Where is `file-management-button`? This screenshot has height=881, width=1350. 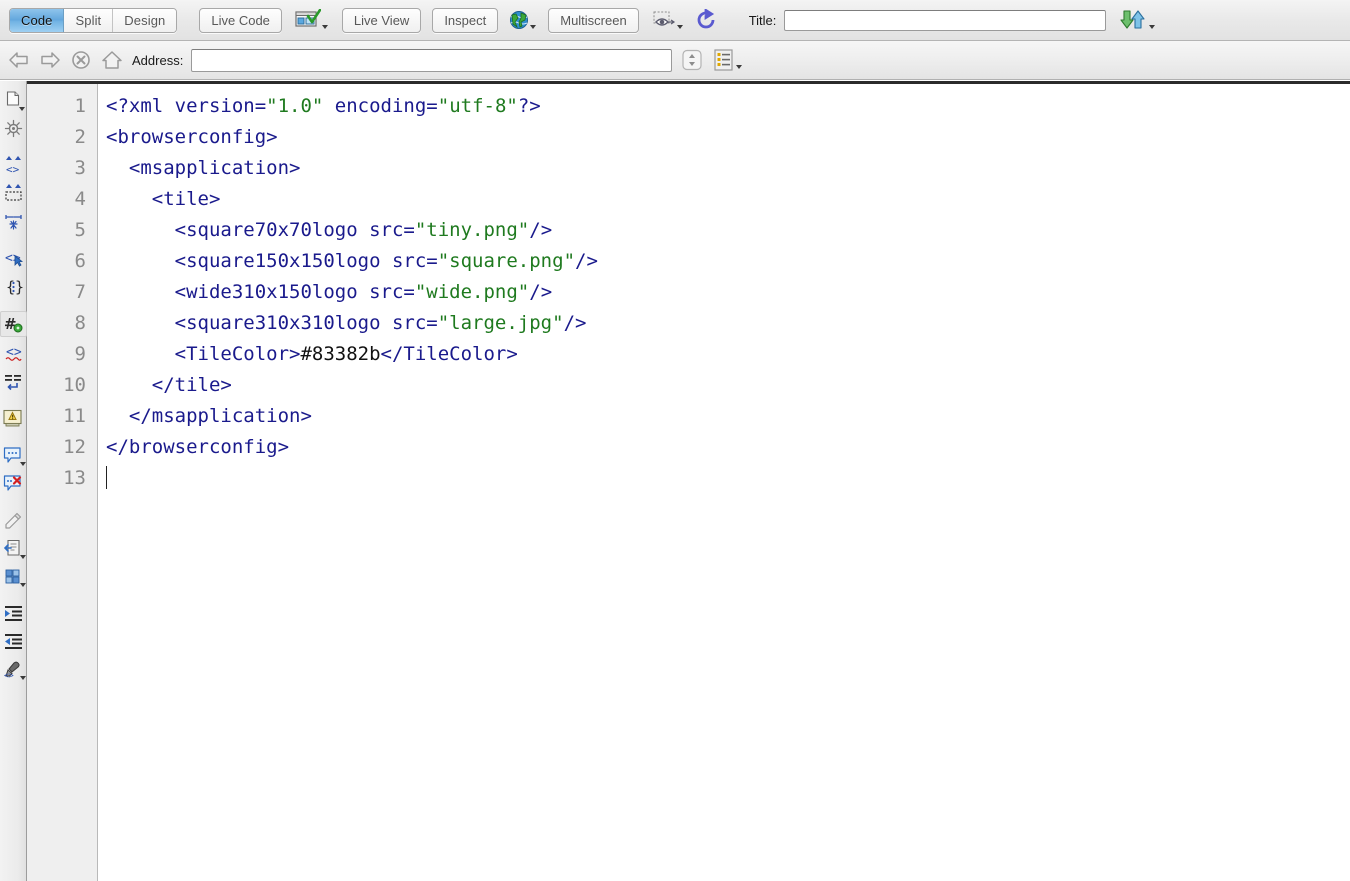 file-management-button is located at coordinates (1138, 20).